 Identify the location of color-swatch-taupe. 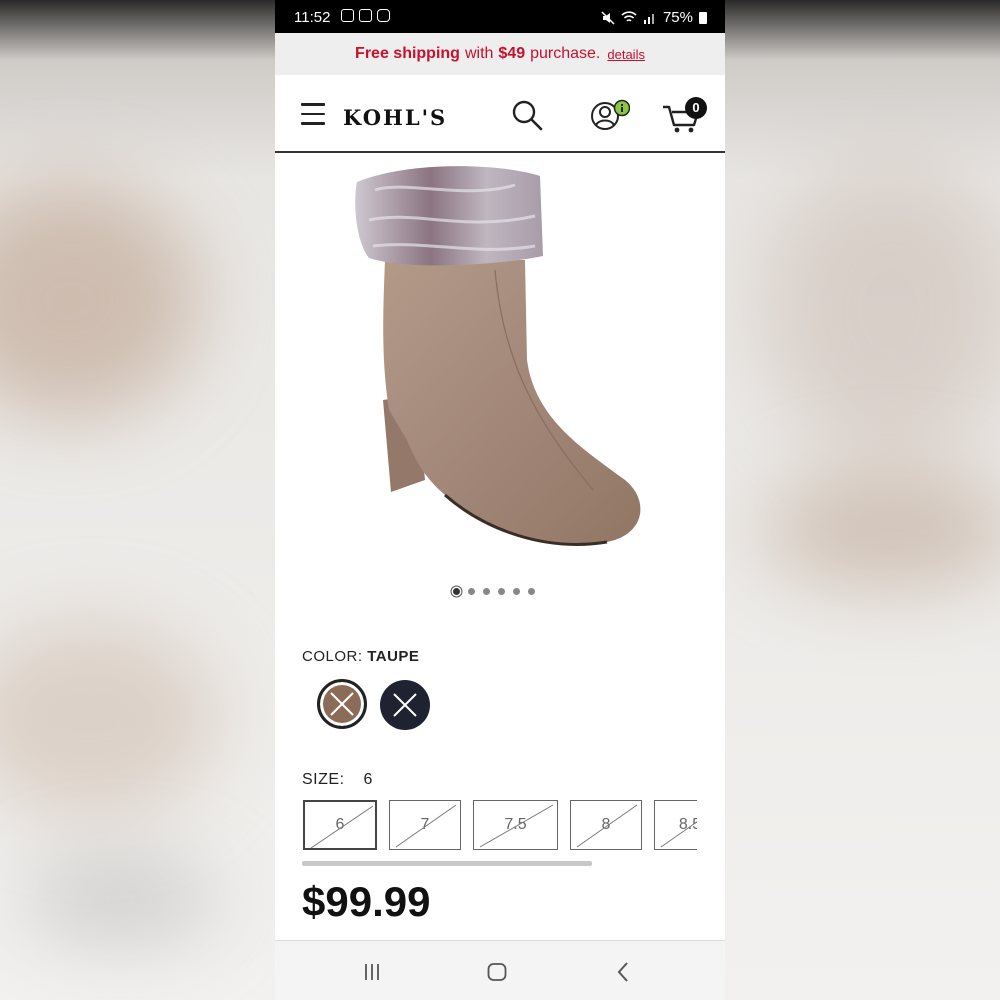
(342, 704).